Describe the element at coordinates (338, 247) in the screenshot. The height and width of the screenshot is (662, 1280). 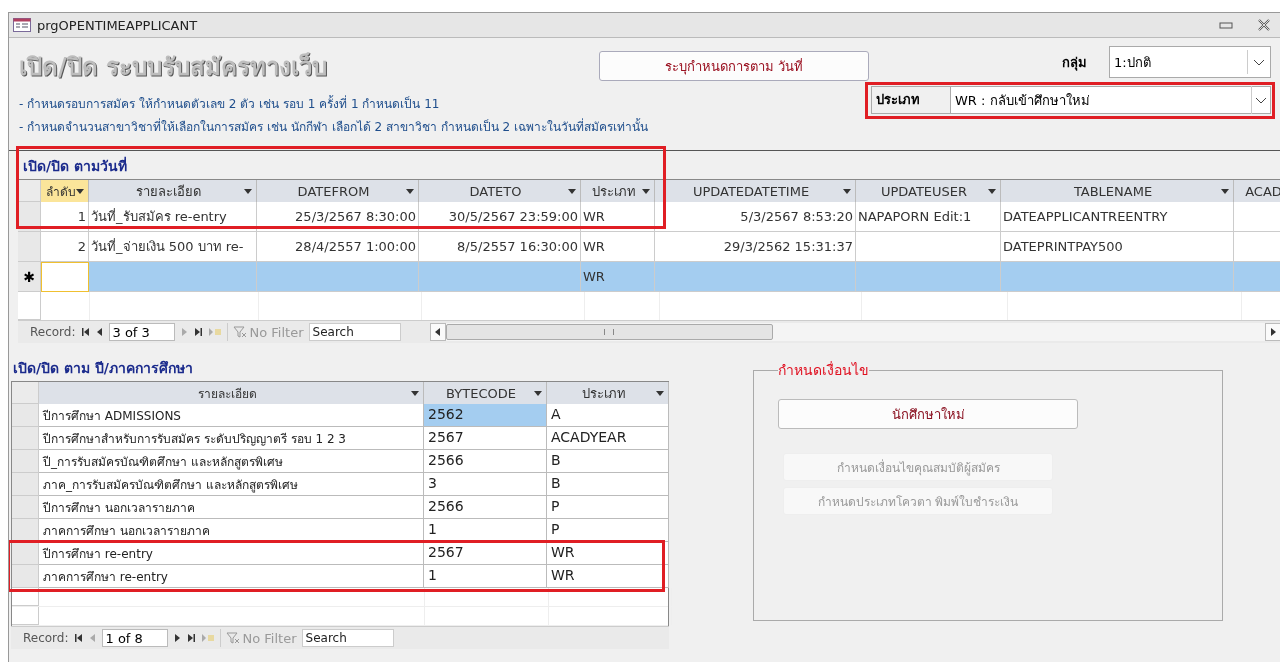
I see `table-cell: 28/4/2557 1:00:00` at that location.